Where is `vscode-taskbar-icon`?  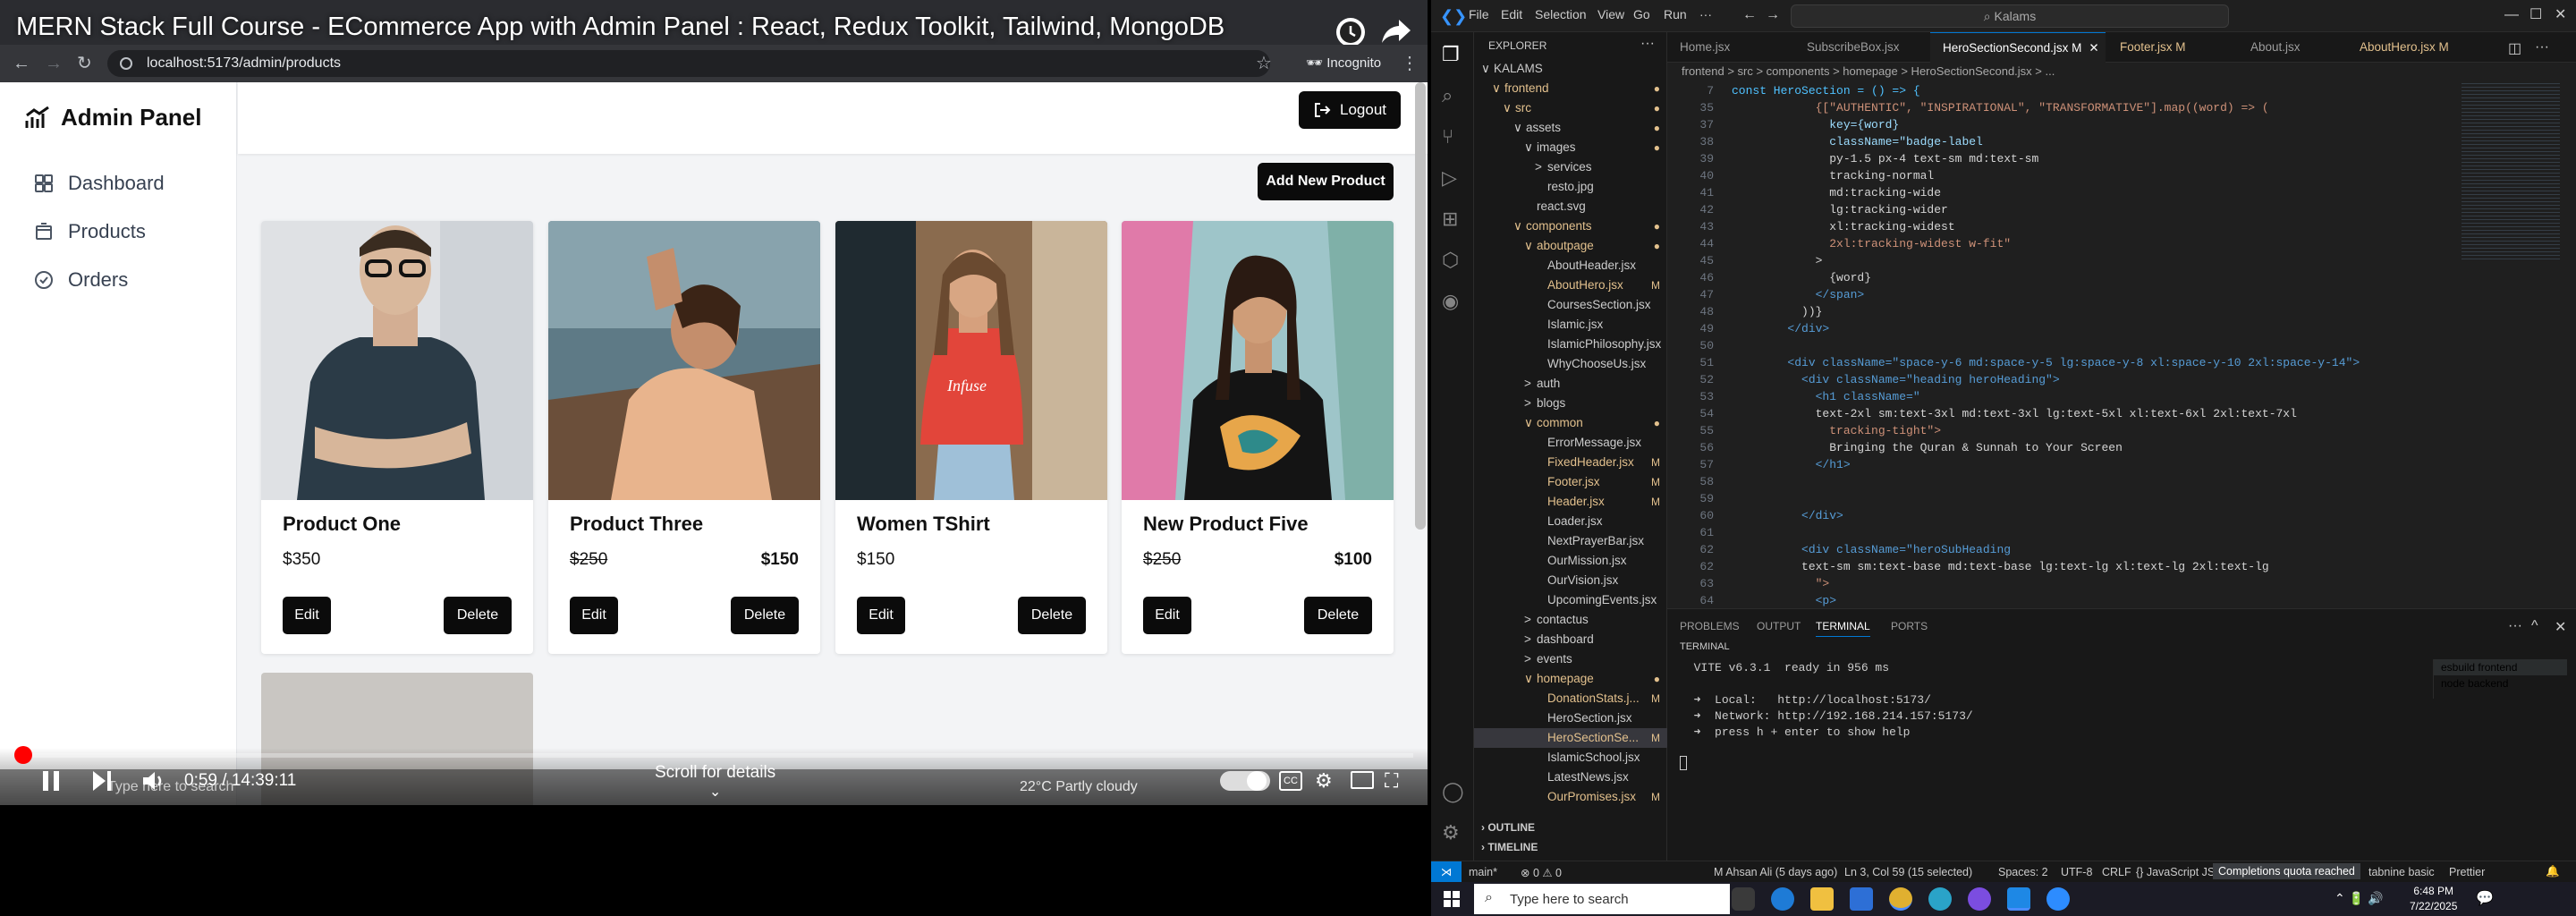 vscode-taskbar-icon is located at coordinates (2018, 899).